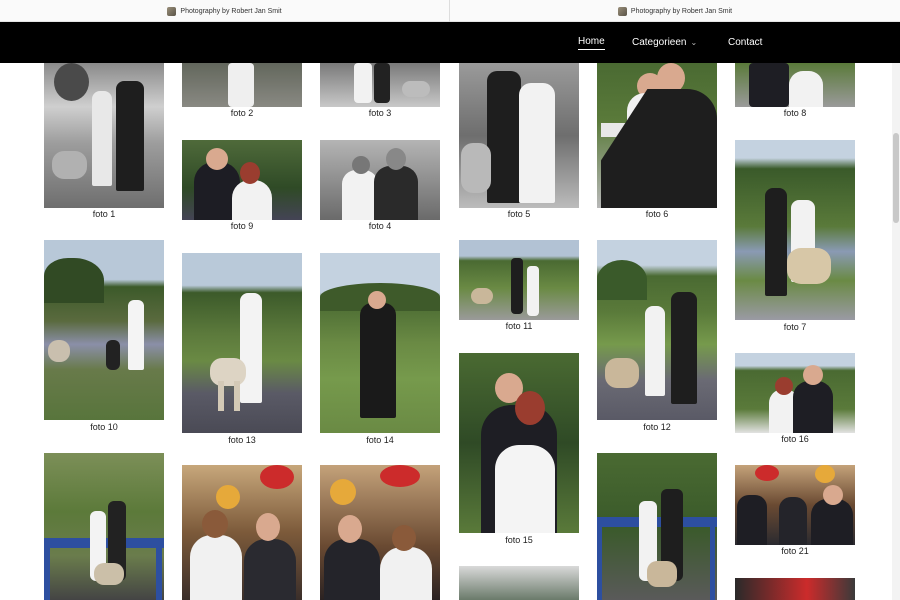 This screenshot has height=600, width=900. I want to click on window-title-left: Photography by Robert Jan Smit, so click(225, 11).